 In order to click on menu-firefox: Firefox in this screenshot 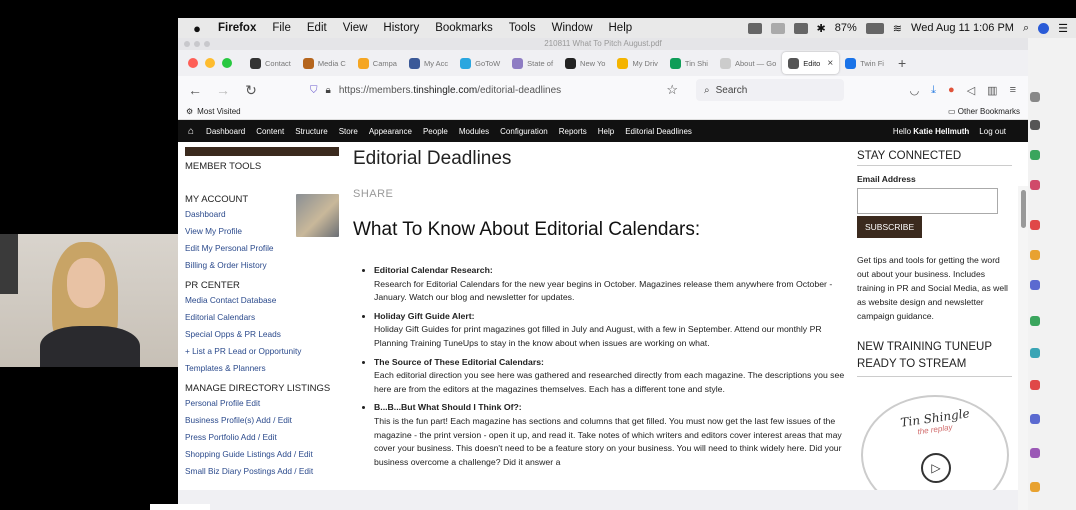, I will do `click(237, 28)`.